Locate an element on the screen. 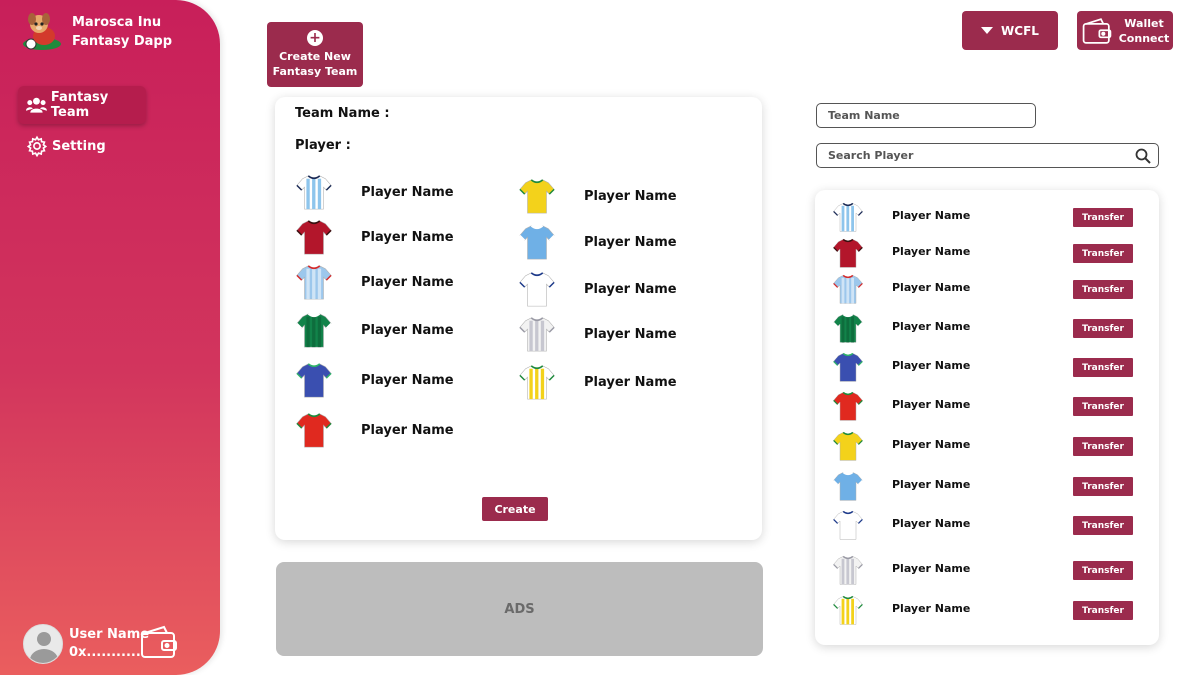 Image resolution: width=1200 pixels, height=675 pixels. ads-banner: ADS is located at coordinates (519, 609).